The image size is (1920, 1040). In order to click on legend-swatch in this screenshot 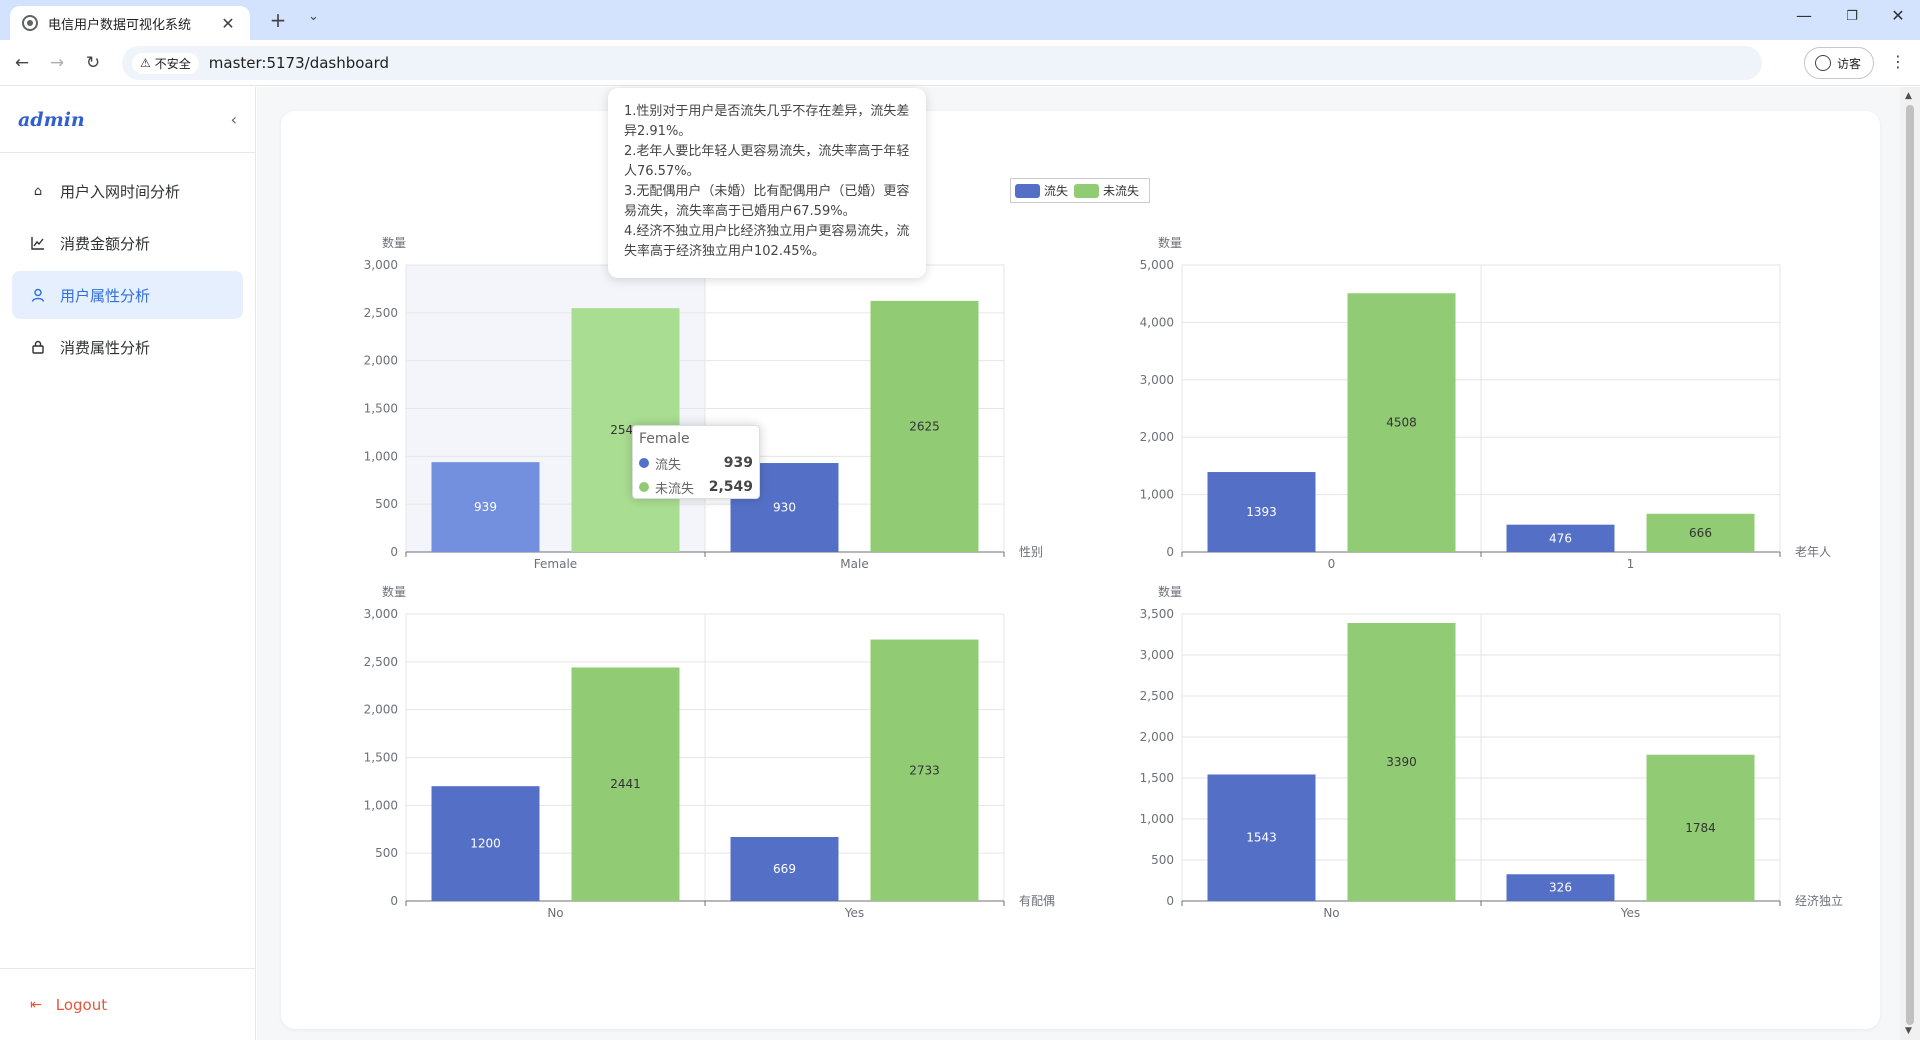, I will do `click(1027, 190)`.